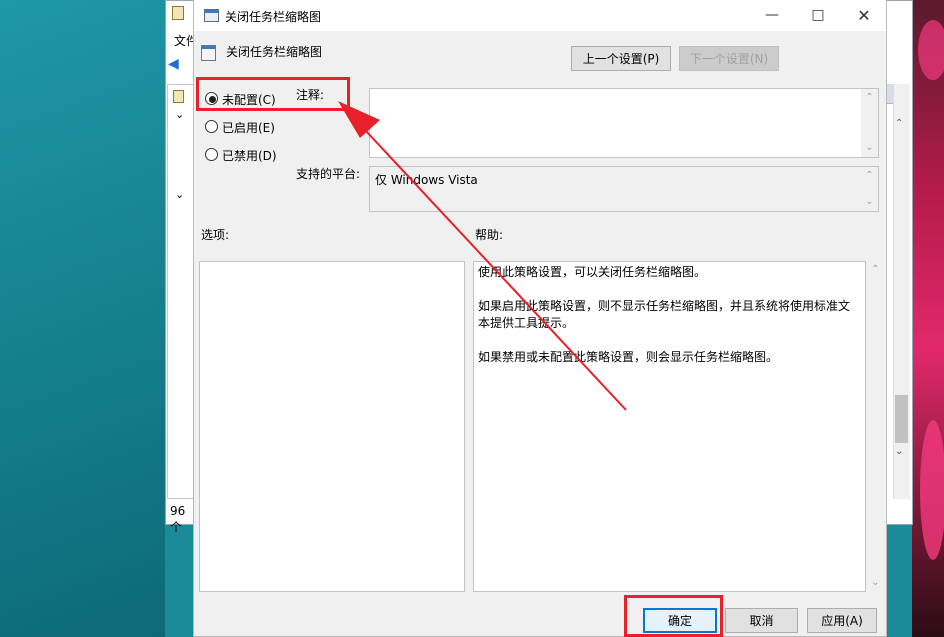 The width and height of the screenshot is (944, 637). What do you see at coordinates (875, 426) in the screenshot?
I see `help-scrollbar` at bounding box center [875, 426].